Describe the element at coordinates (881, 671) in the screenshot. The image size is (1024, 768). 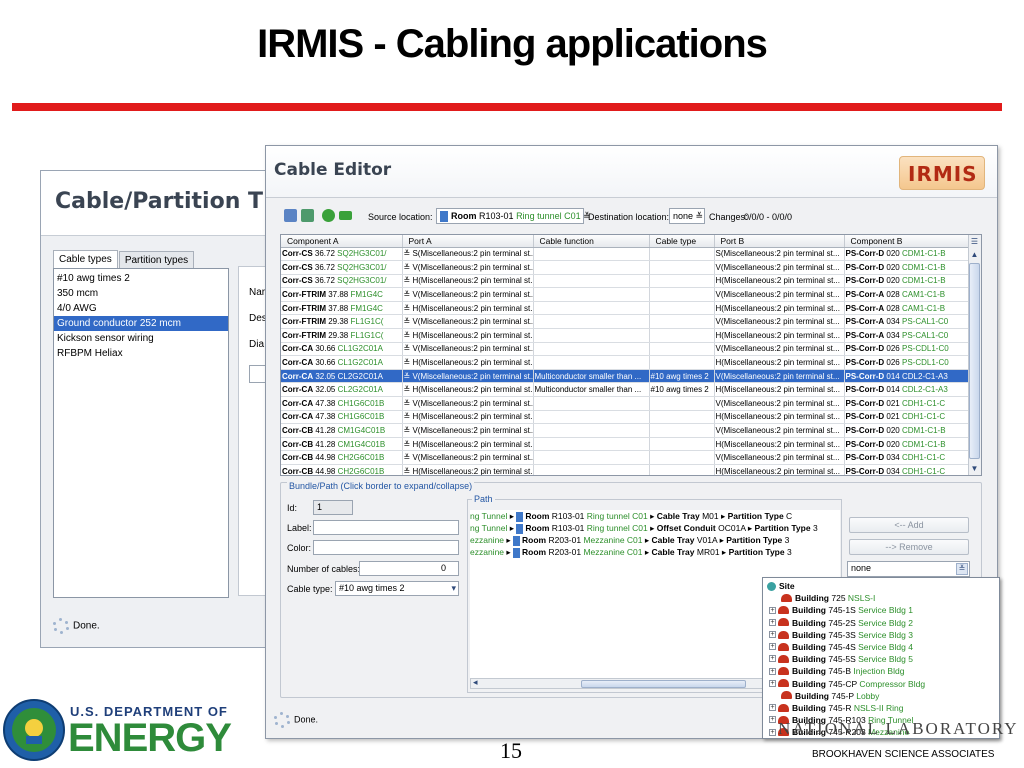
I see `tree-item: + Building 745-B Injection Bldg` at that location.